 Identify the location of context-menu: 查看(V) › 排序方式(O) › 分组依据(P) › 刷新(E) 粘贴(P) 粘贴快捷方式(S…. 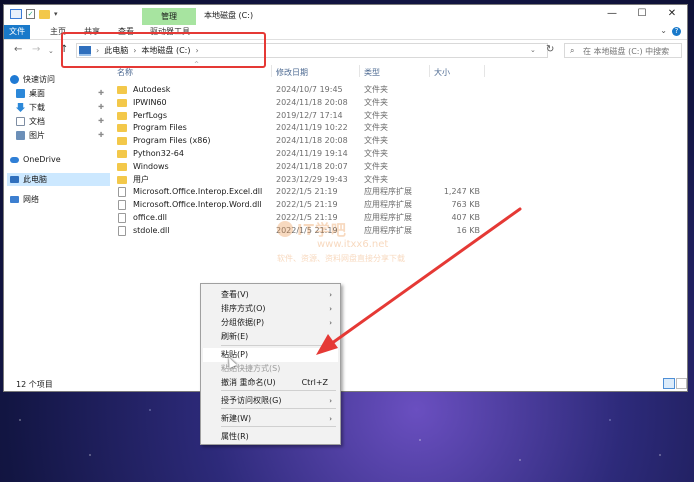
(270, 364).